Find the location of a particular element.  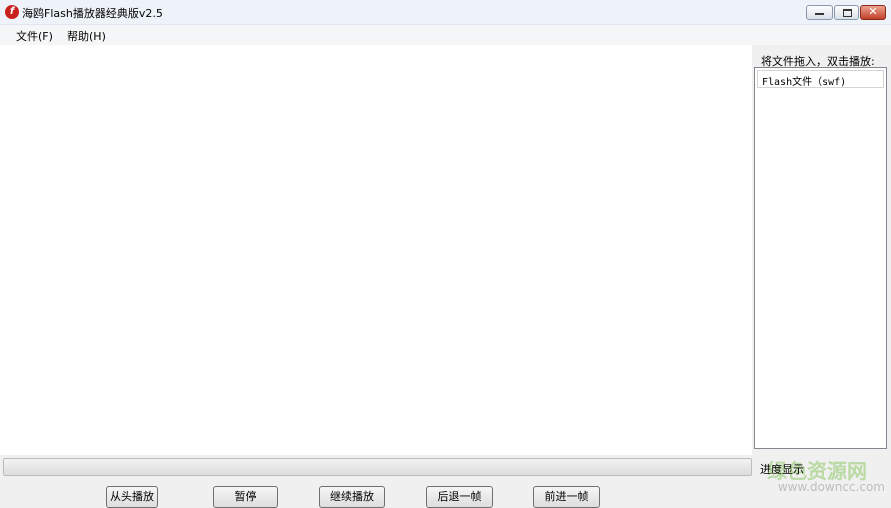

menu-file: 文件(F) is located at coordinates (34, 36).